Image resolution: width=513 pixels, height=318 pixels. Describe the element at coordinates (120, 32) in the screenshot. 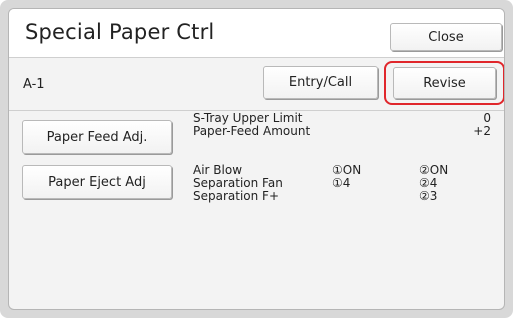

I see `page-title: Special Paper Ctrl` at that location.